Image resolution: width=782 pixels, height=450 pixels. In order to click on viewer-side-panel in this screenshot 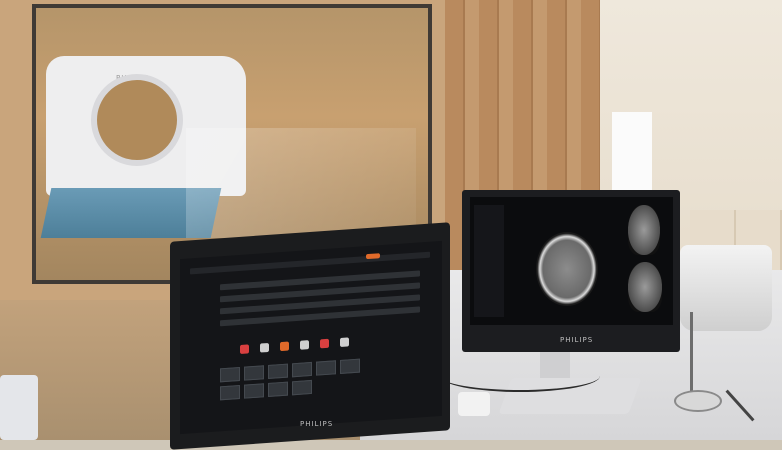, I will do `click(489, 261)`.